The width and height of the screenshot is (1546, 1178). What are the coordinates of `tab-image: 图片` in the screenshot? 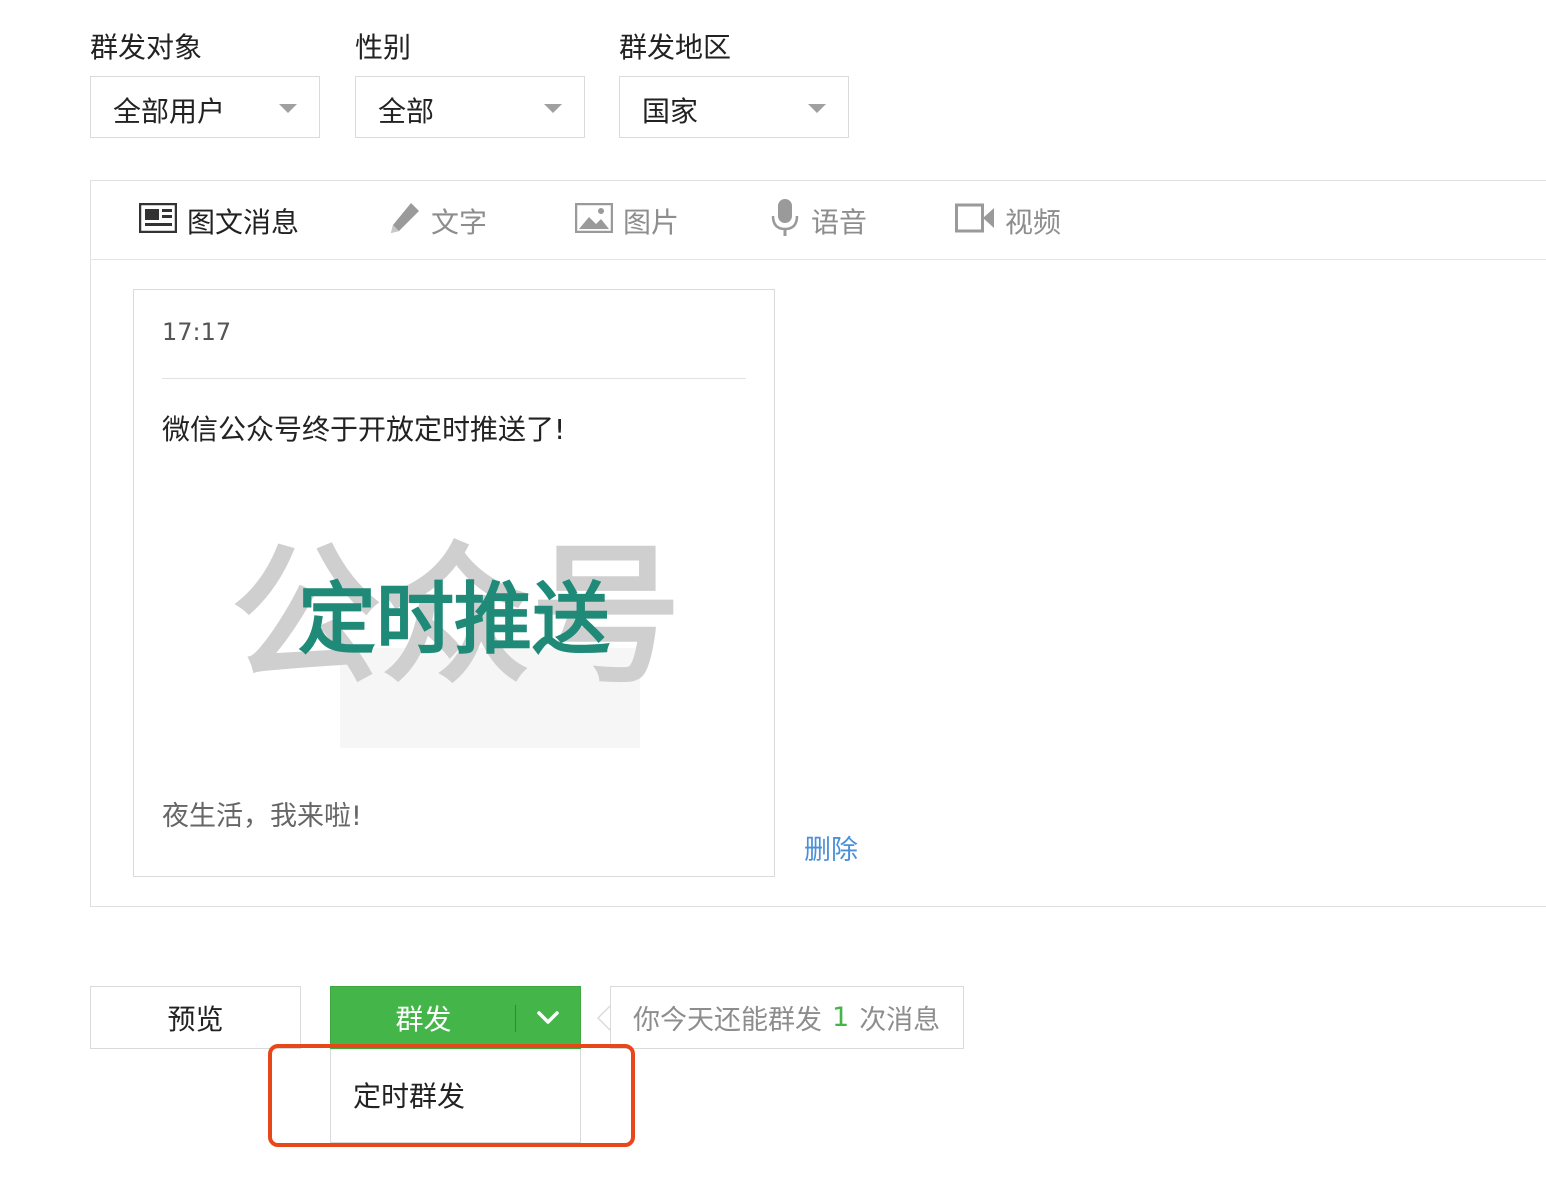 It's located at (627, 221).